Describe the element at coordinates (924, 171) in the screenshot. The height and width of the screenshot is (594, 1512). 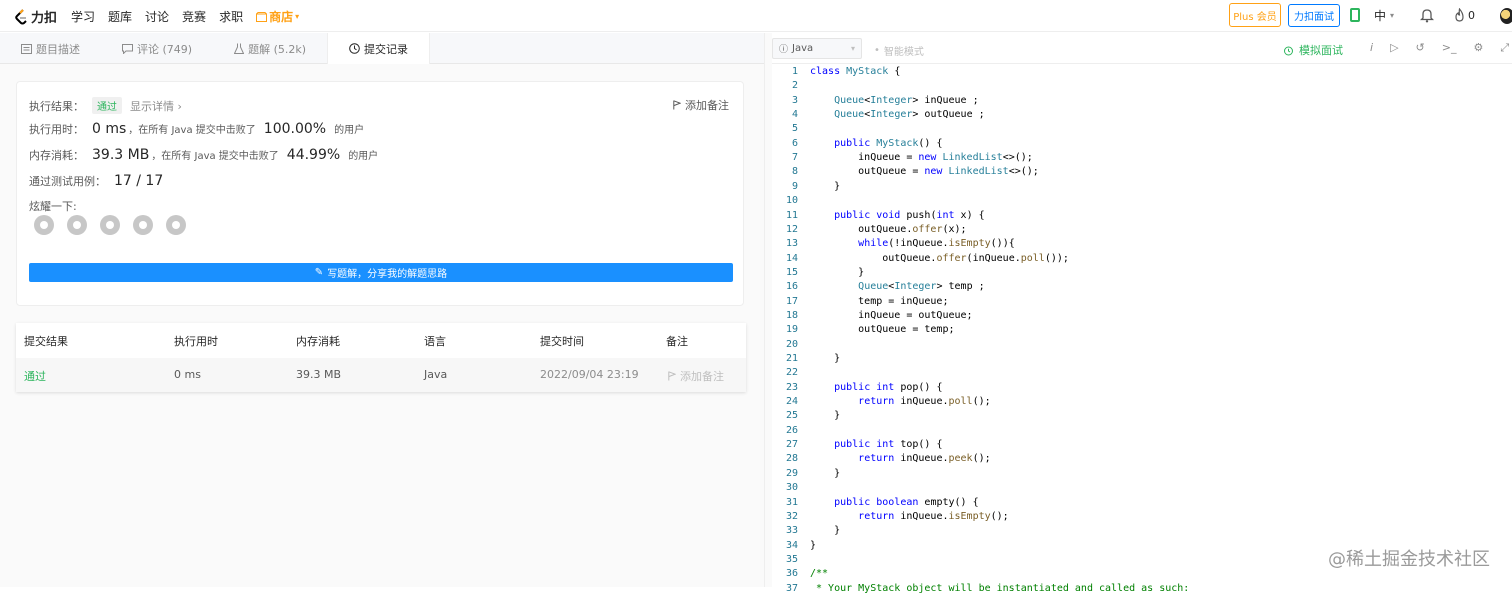
I see `code-line: outQueue = new LinkedList<>();` at that location.